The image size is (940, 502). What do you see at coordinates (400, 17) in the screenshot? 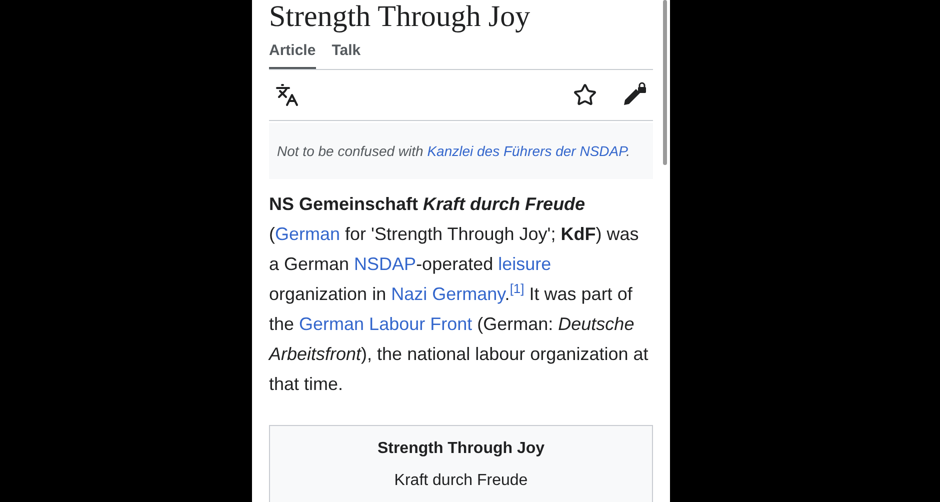
I see `page-title: Strength Through Joy` at bounding box center [400, 17].